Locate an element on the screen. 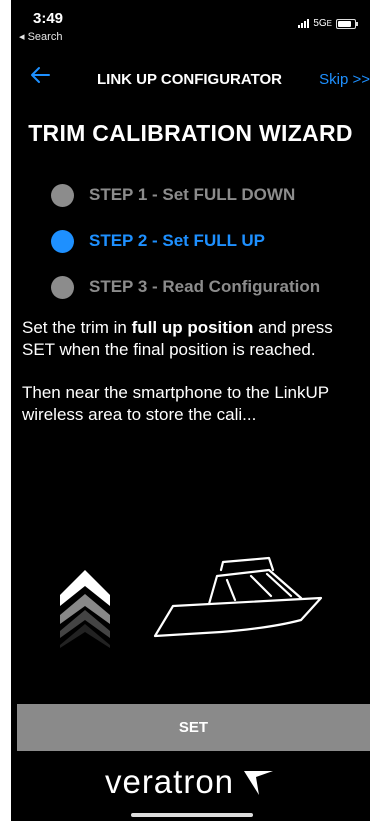 The height and width of the screenshot is (821, 377). boat-icon is located at coordinates (238, 597).